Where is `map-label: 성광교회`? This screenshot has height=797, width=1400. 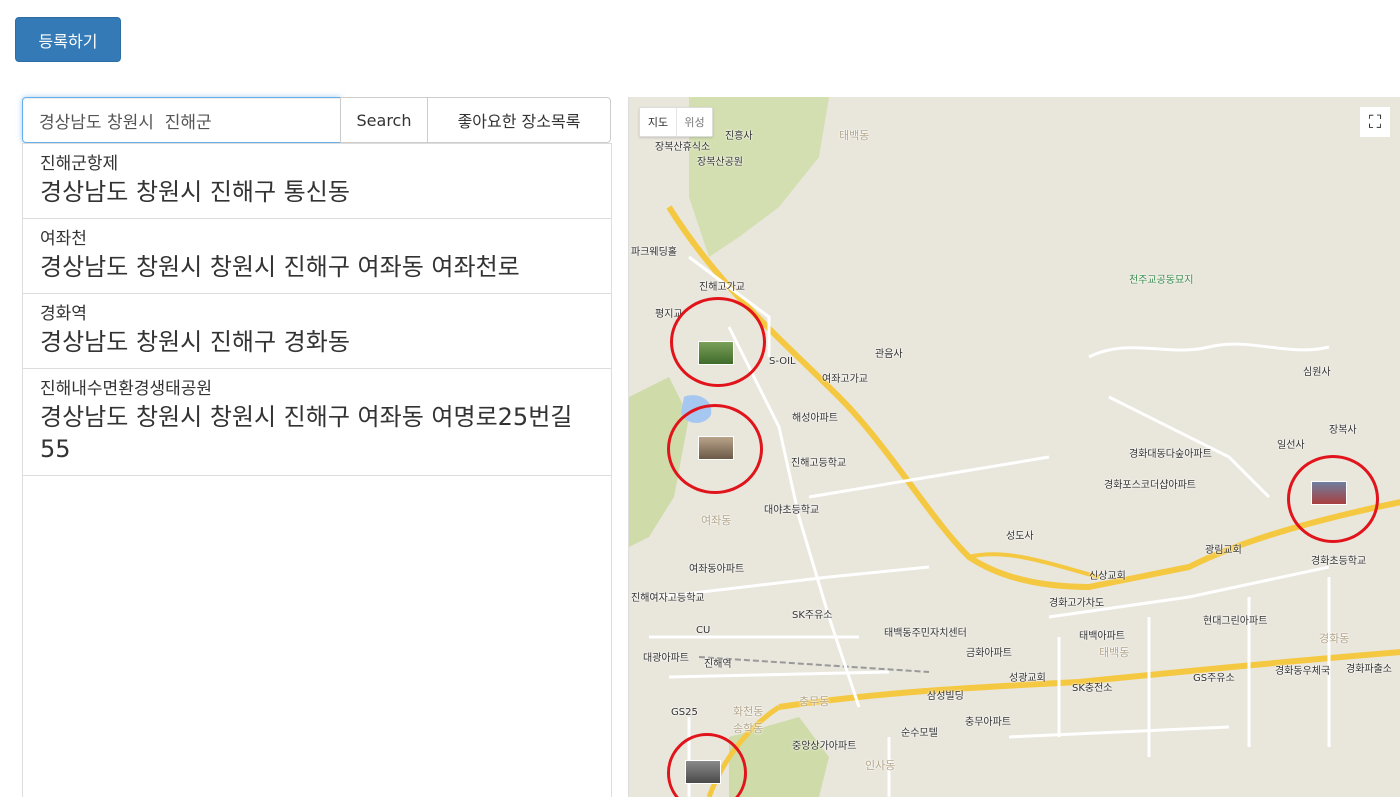 map-label: 성광교회 is located at coordinates (1027, 678).